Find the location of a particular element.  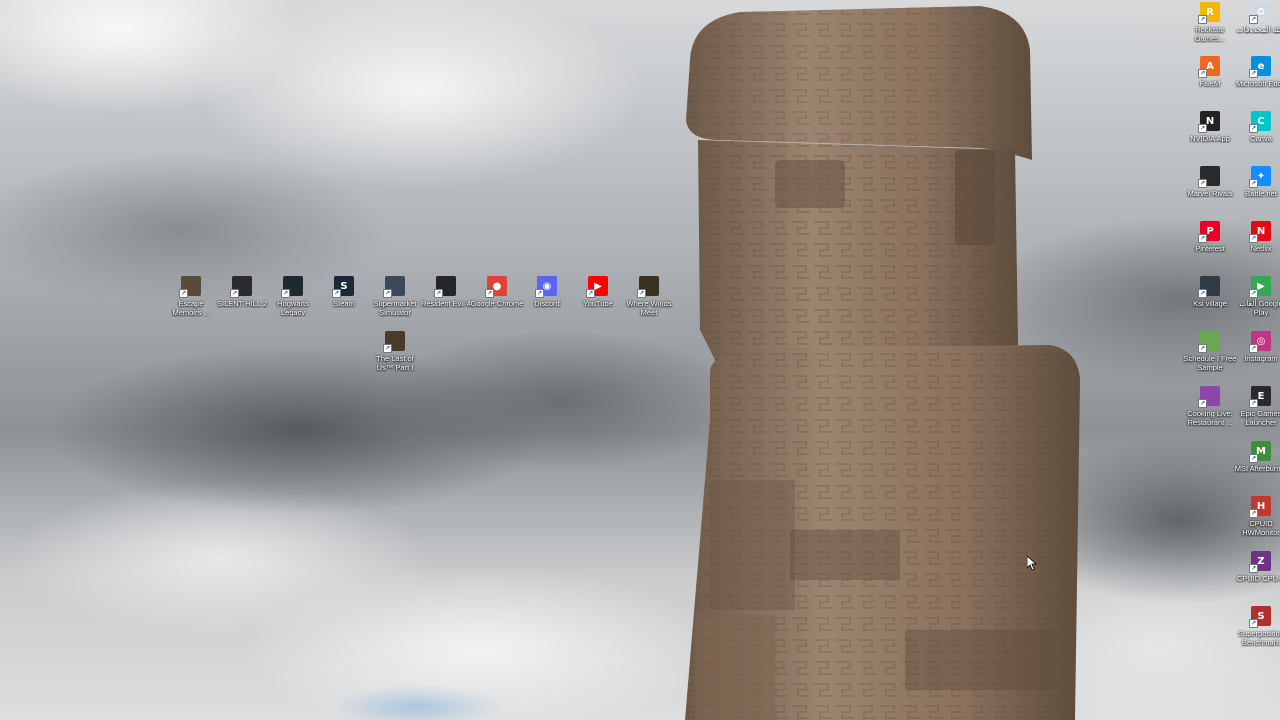

desktop-icon-label: NVIDIA App is located at coordinates (1210, 138).